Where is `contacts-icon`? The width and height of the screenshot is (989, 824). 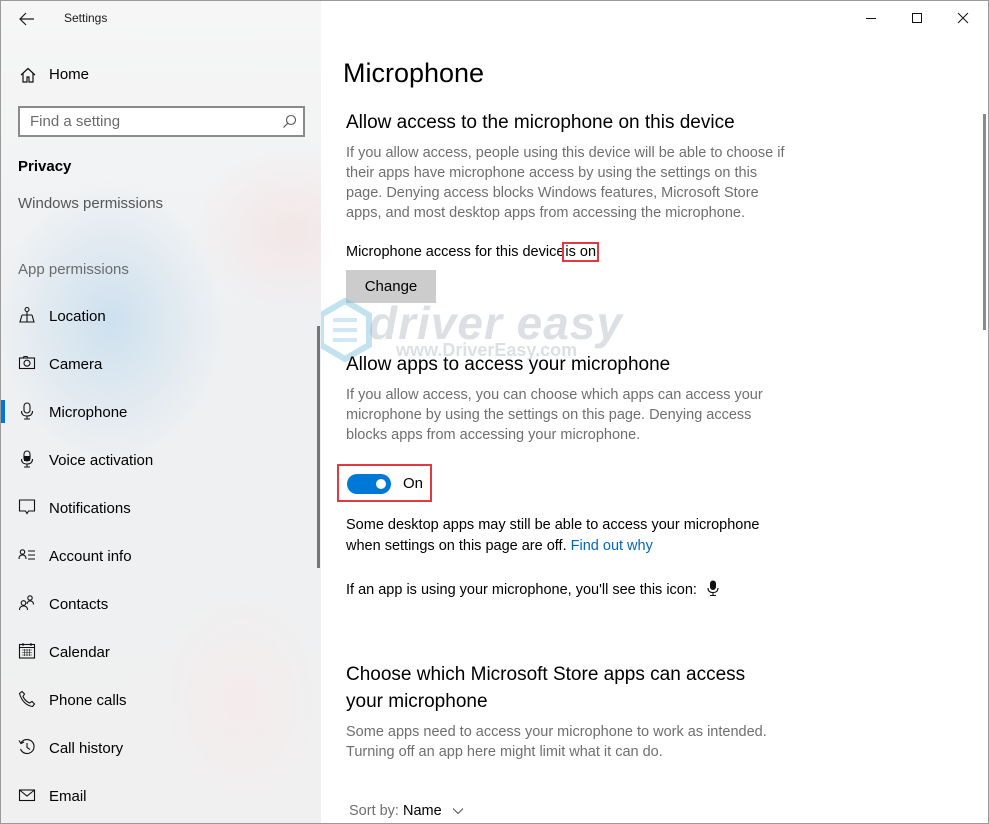 contacts-icon is located at coordinates (26, 603).